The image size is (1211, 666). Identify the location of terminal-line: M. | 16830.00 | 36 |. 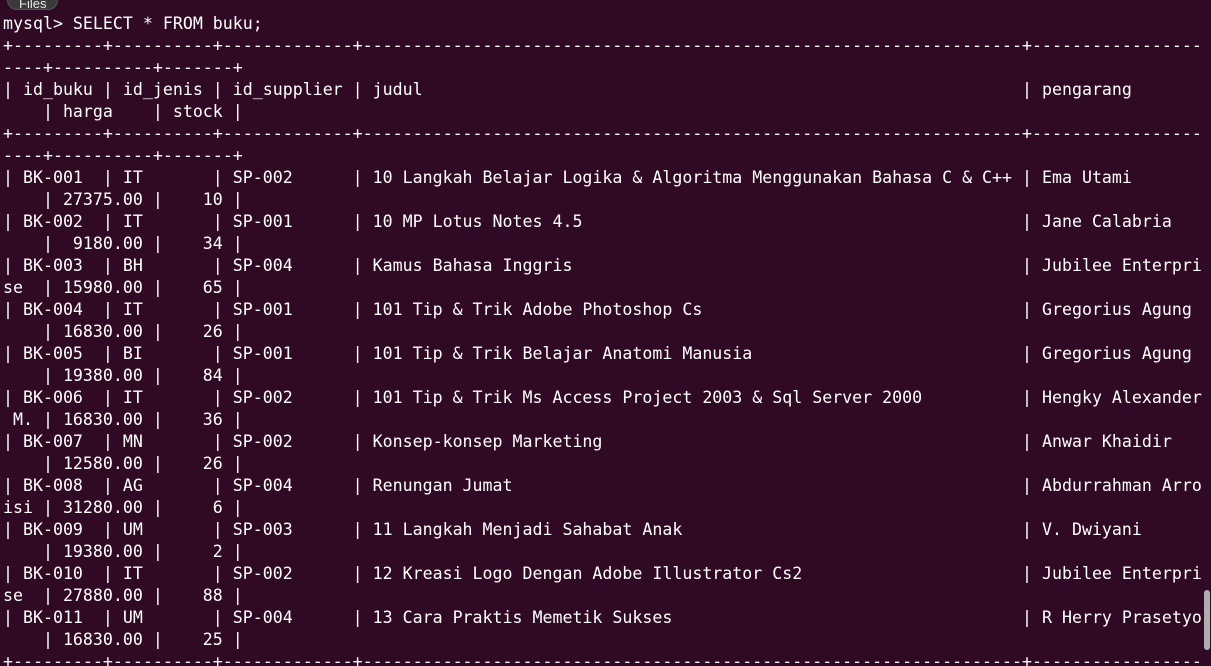
(123, 419).